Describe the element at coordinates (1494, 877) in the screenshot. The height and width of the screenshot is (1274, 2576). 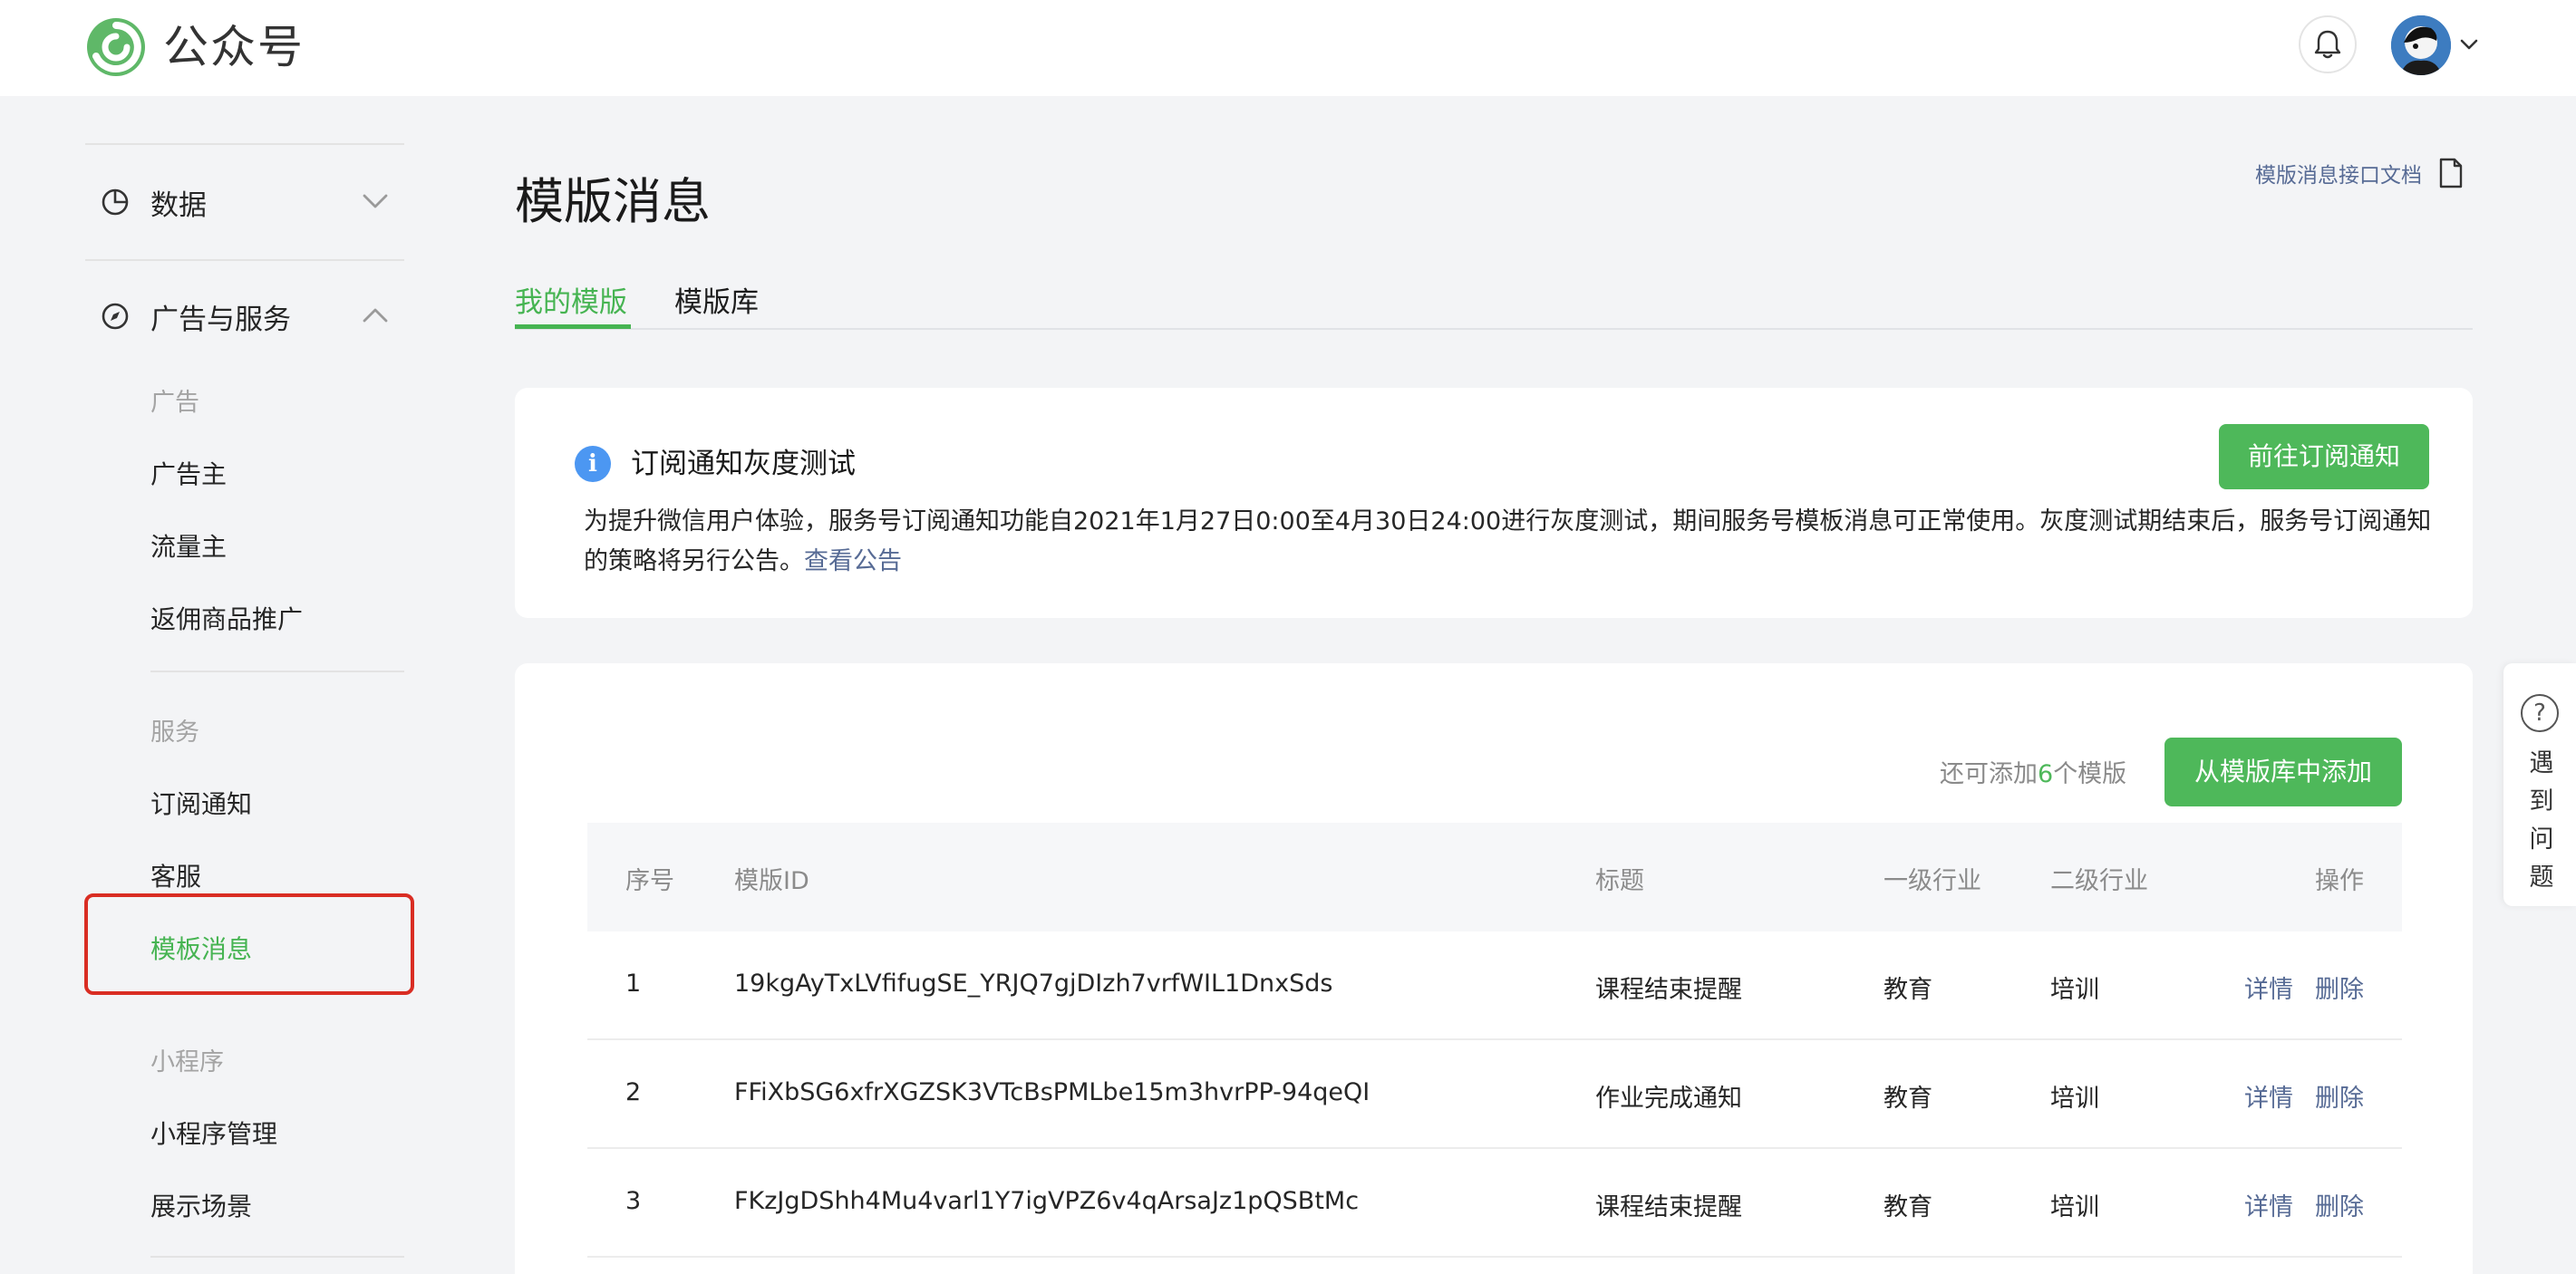
I see `table-header: 序号 模版ID 标题 一级行业 二级行业 操作` at that location.